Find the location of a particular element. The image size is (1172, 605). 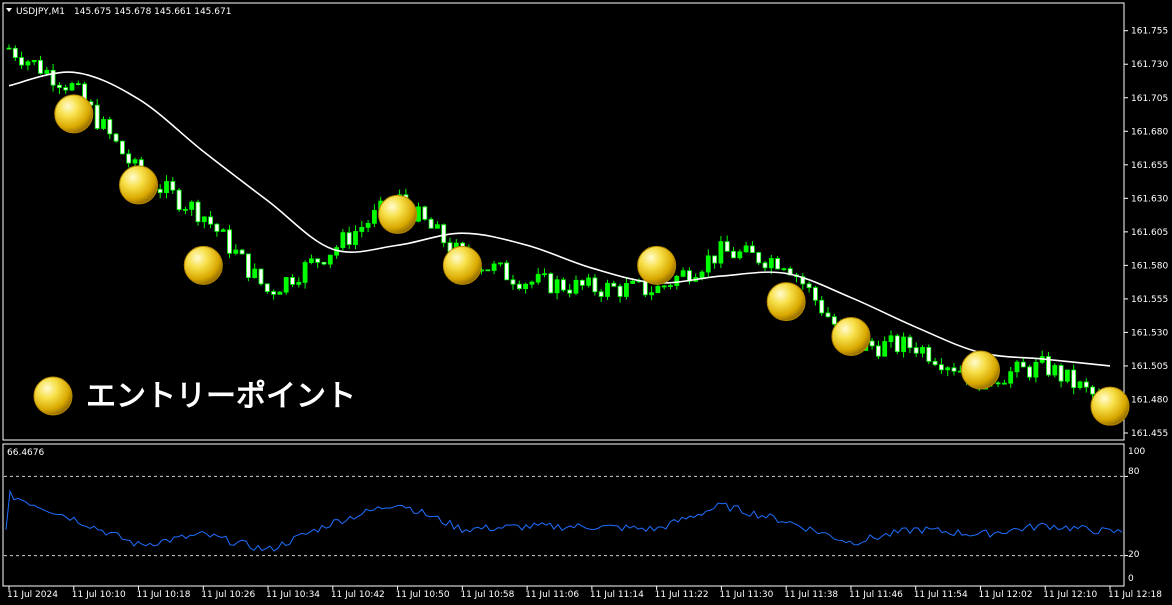

rsi-axis: 100 80 20 0 is located at coordinates (1136, 515).